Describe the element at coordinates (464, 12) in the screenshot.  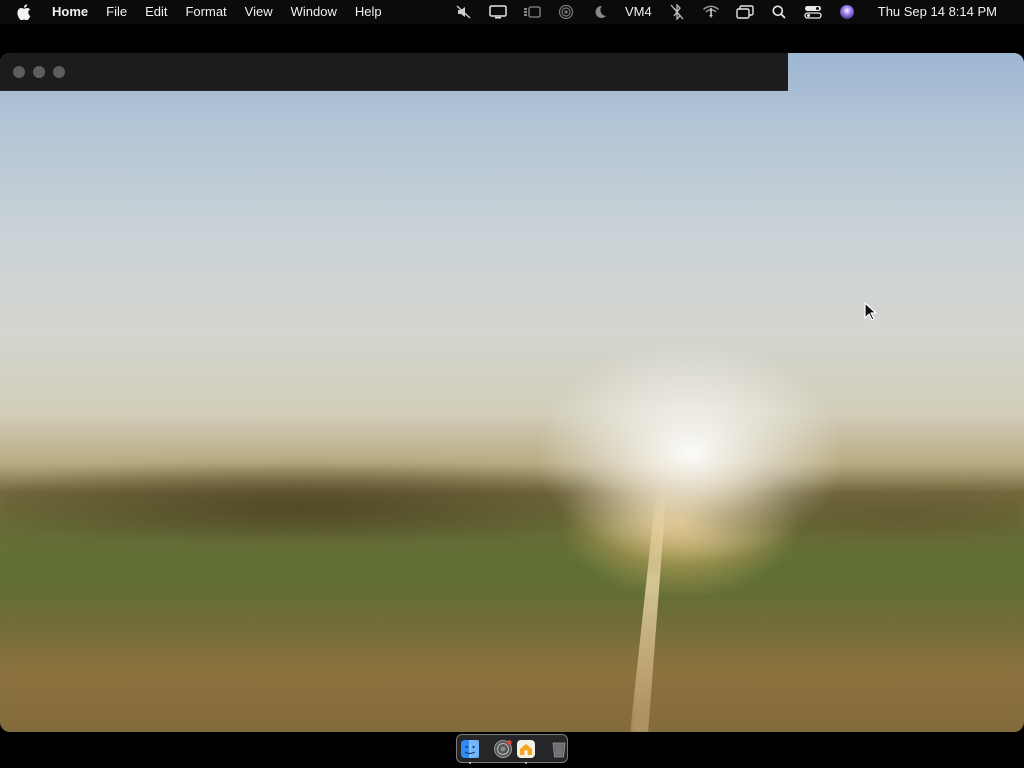
I see `muted-speaker-icon` at that location.